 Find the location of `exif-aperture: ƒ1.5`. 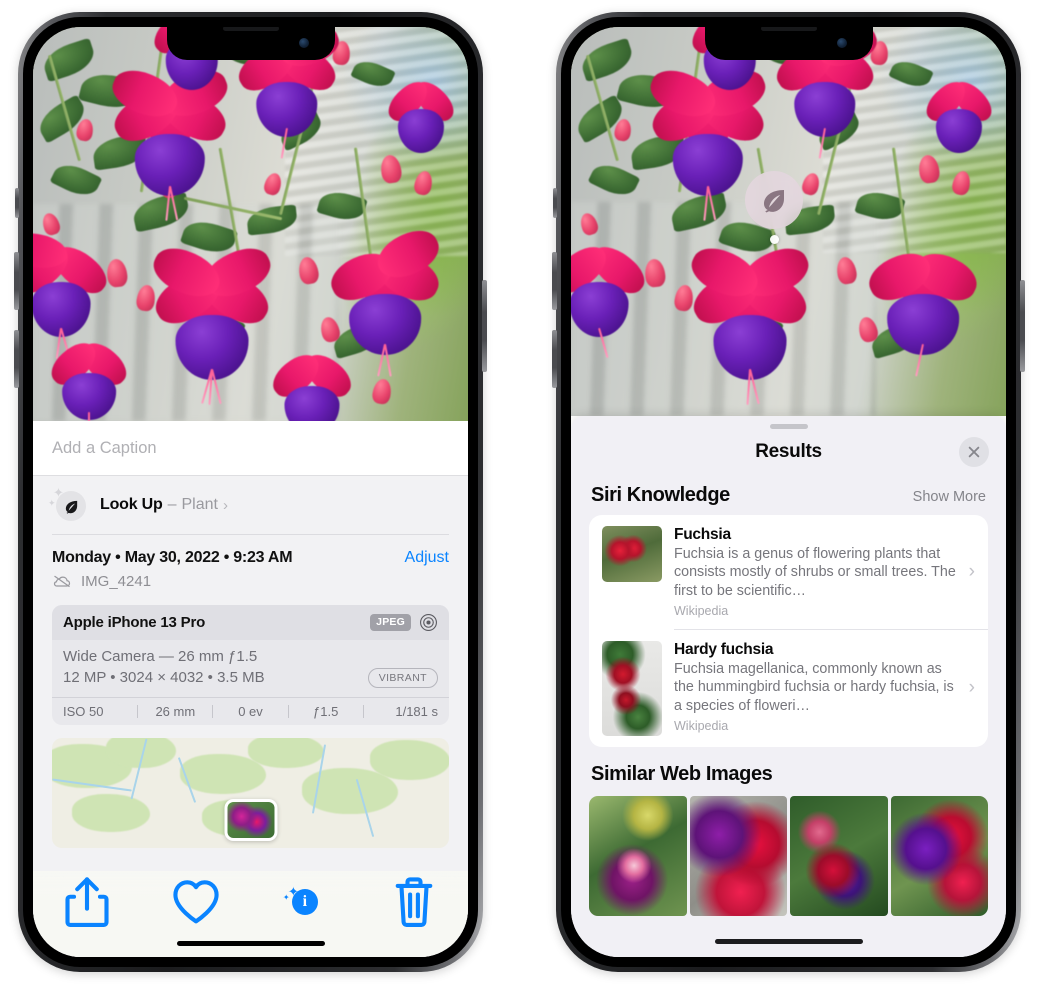

exif-aperture: ƒ1.5 is located at coordinates (326, 711).